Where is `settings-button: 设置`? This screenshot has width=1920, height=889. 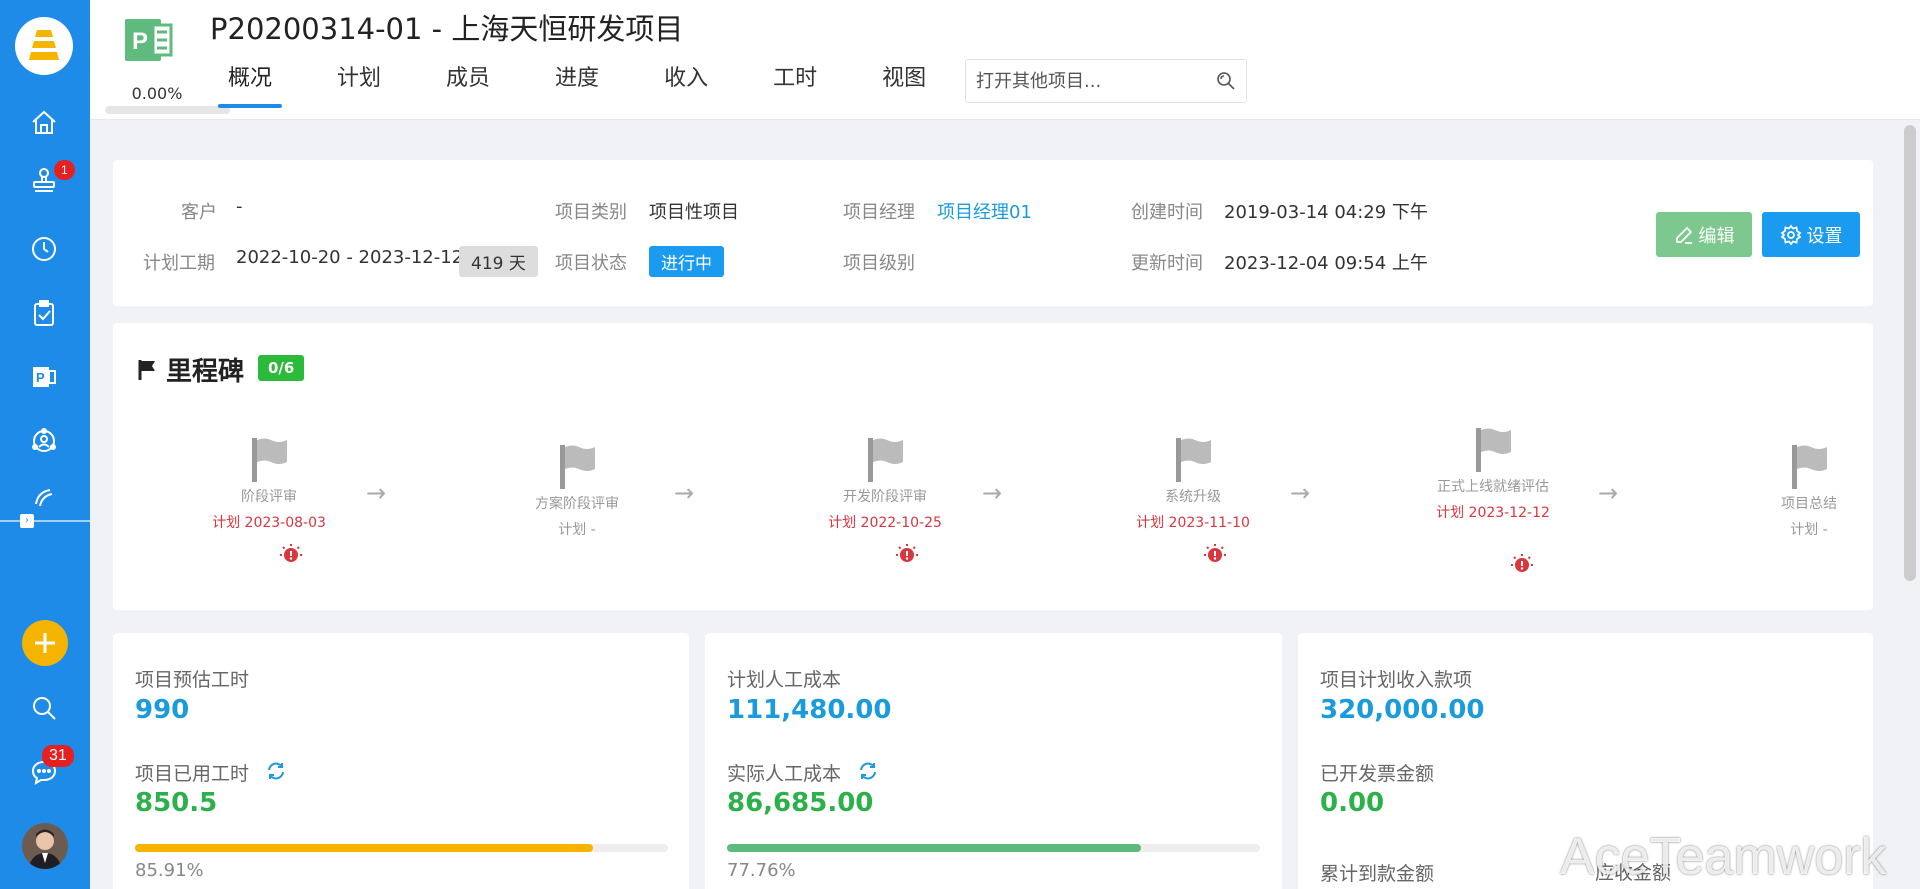 settings-button: 设置 is located at coordinates (1811, 234).